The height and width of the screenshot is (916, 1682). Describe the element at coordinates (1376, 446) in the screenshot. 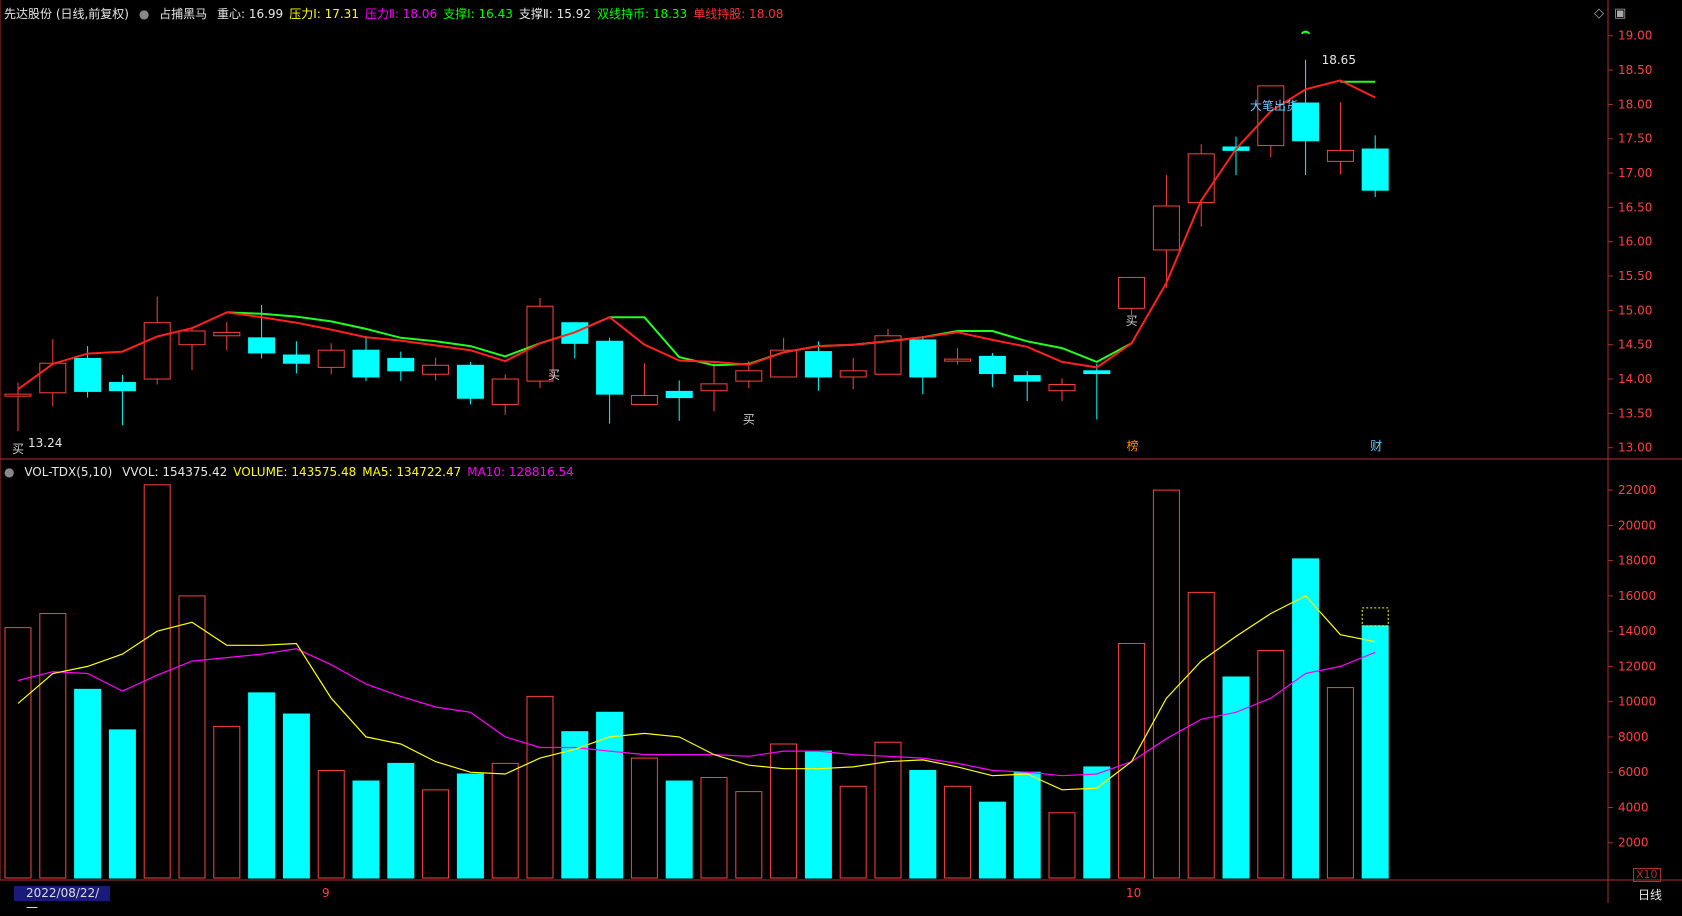

I see `finance-marker: 财` at that location.